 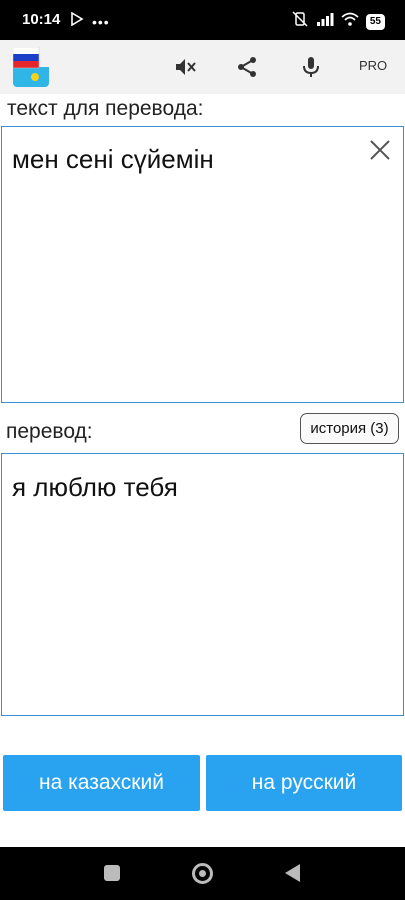 What do you see at coordinates (202, 67) in the screenshot?
I see `app-toolbar: PRO` at bounding box center [202, 67].